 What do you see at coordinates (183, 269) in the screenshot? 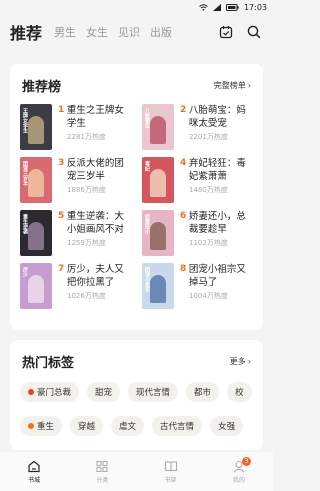
I see `rank-number: 8` at bounding box center [183, 269].